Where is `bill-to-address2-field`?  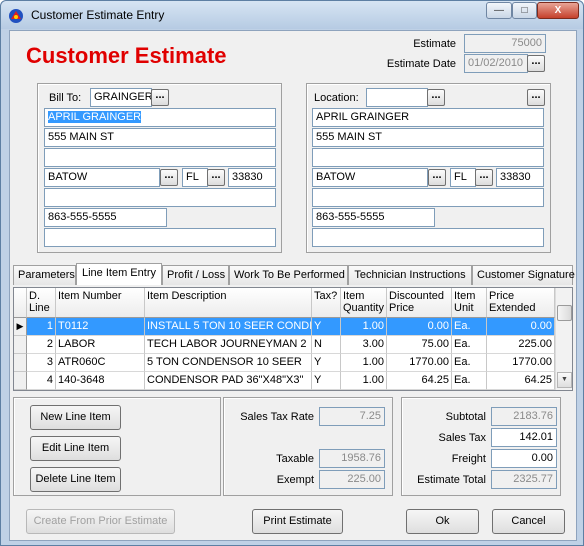
bill-to-address2-field is located at coordinates (160, 157).